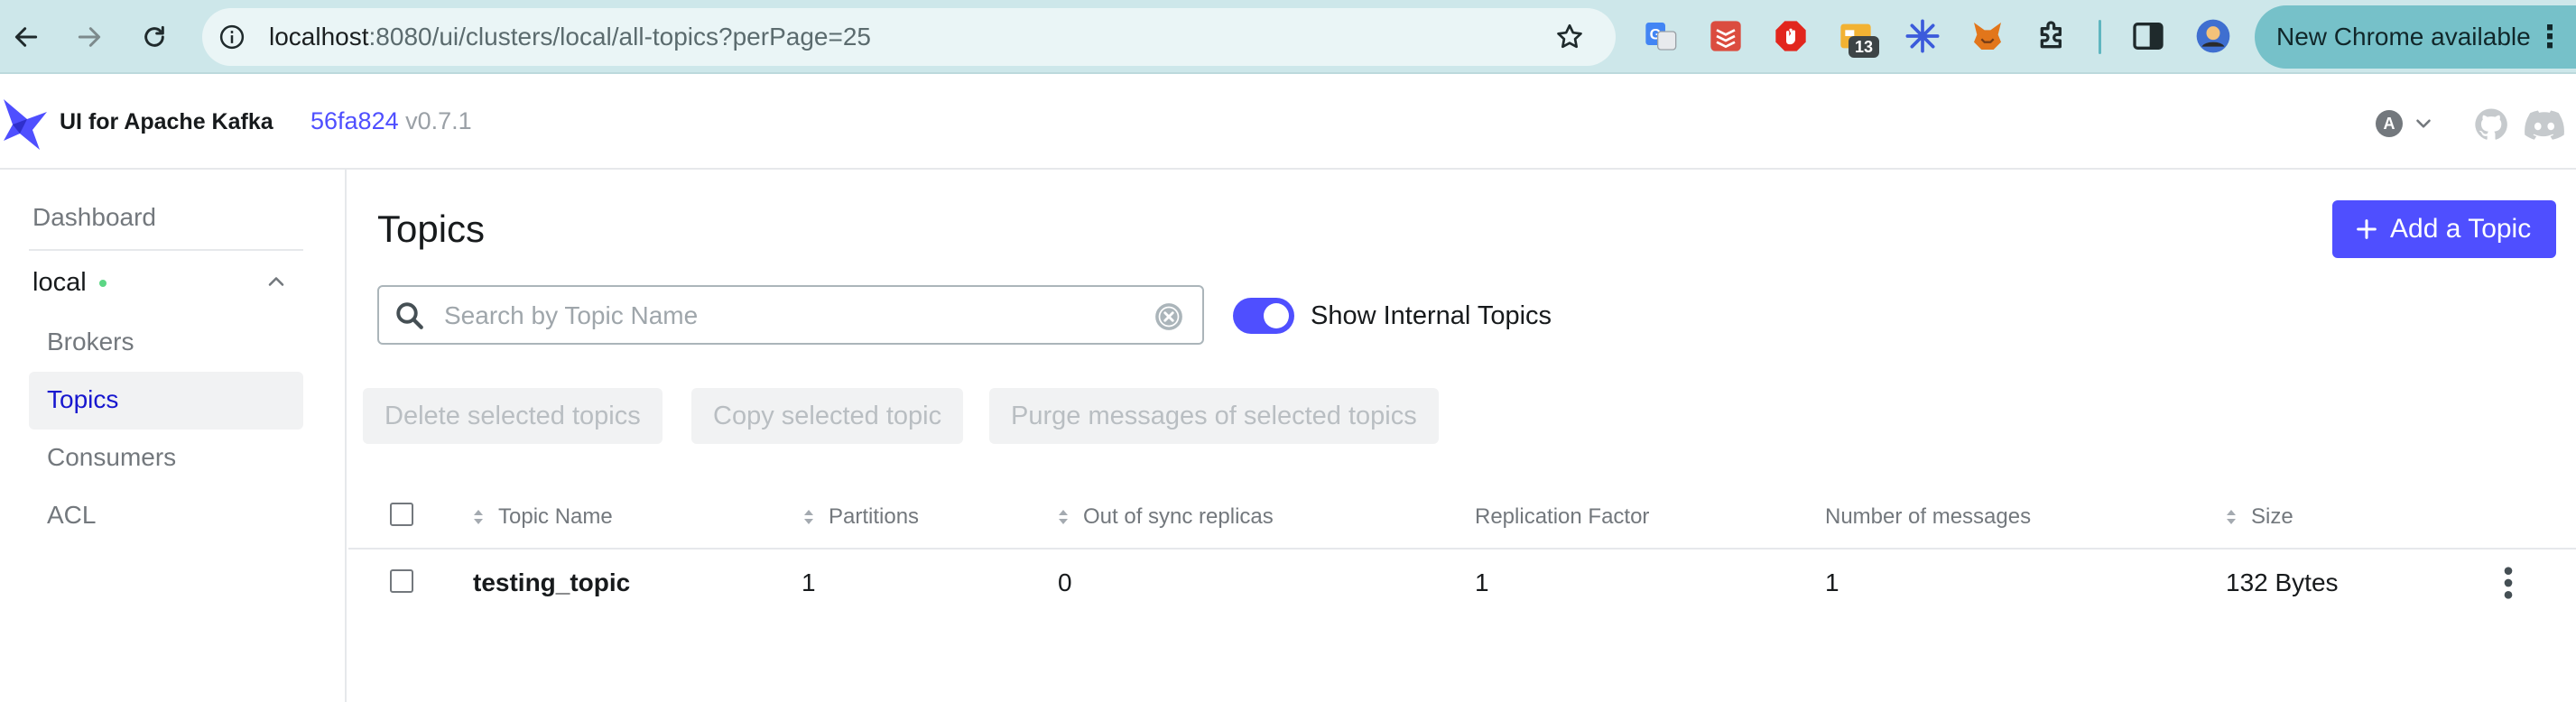 The width and height of the screenshot is (2576, 702). I want to click on metamask-icon, so click(1988, 36).